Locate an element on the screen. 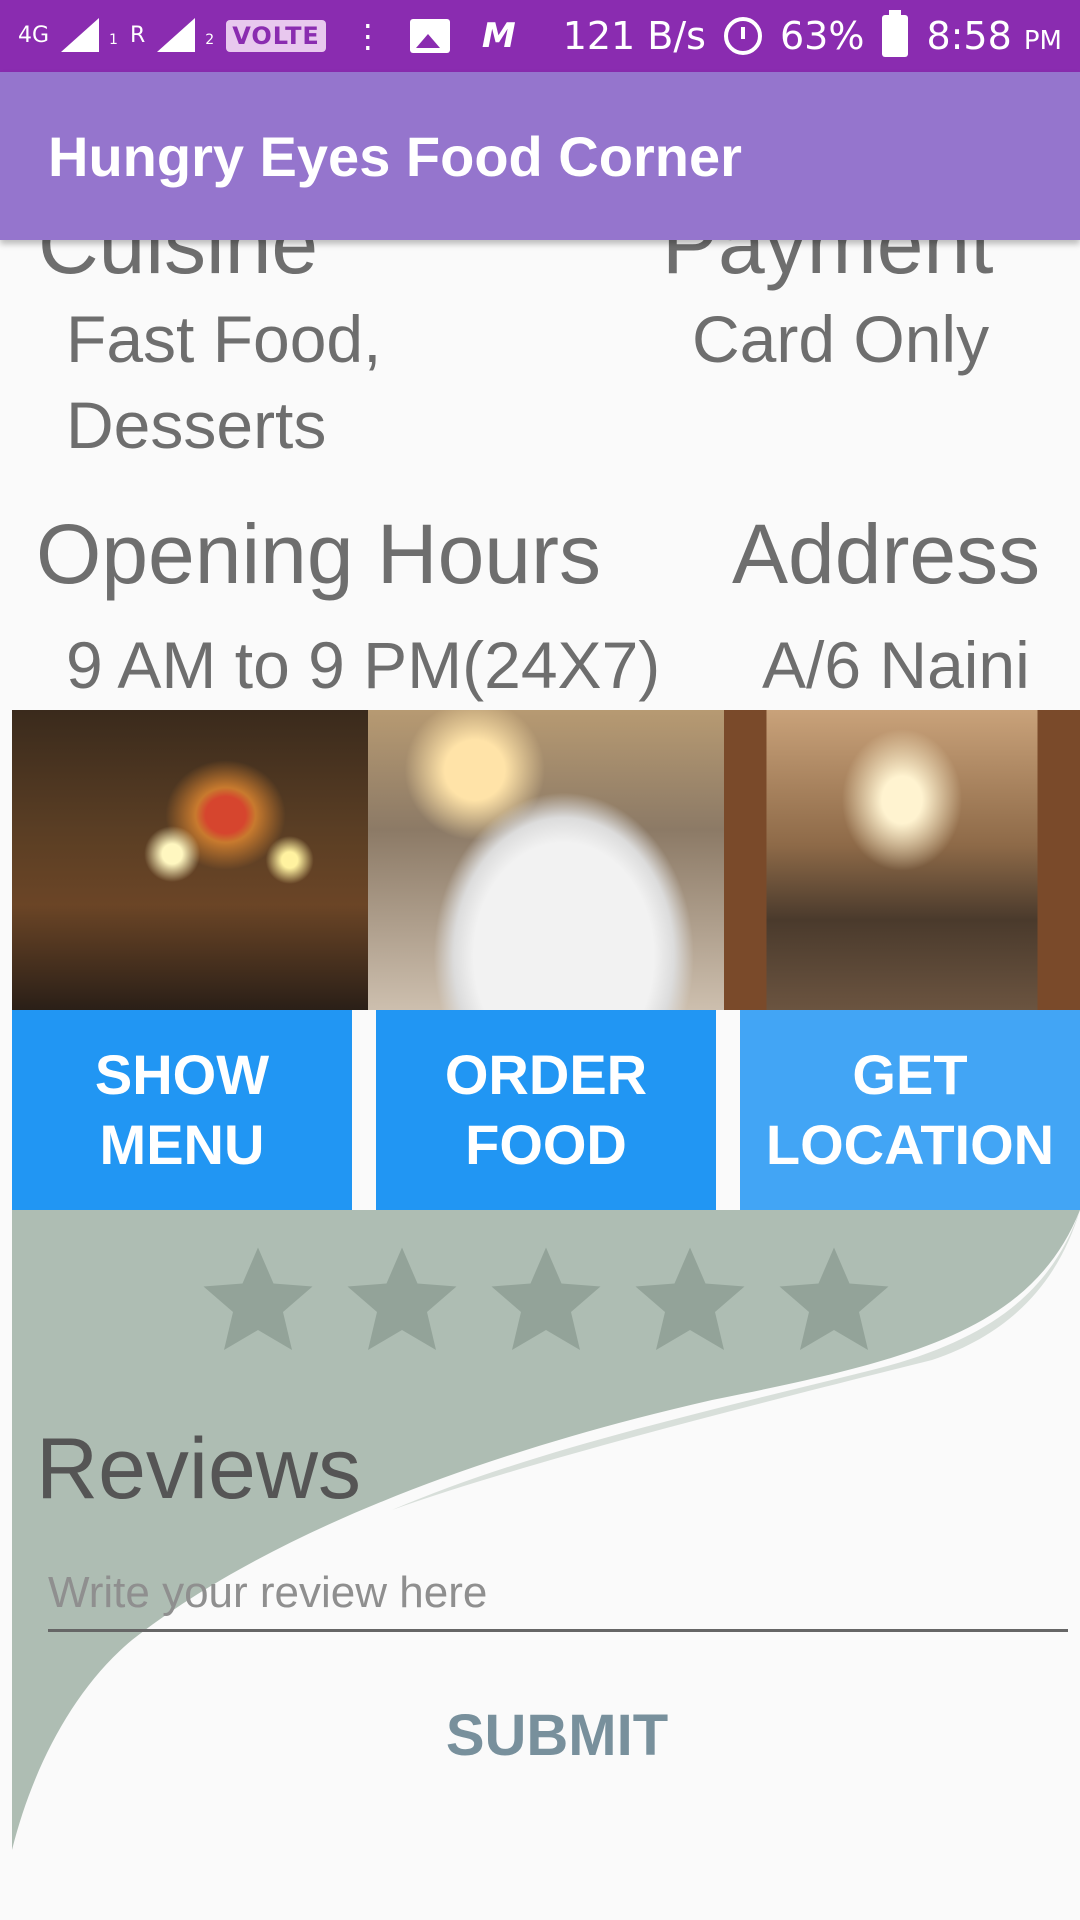 Image resolution: width=1080 pixels, height=1920 pixels. order-food-button: ORDER FOOD is located at coordinates (546, 1110).